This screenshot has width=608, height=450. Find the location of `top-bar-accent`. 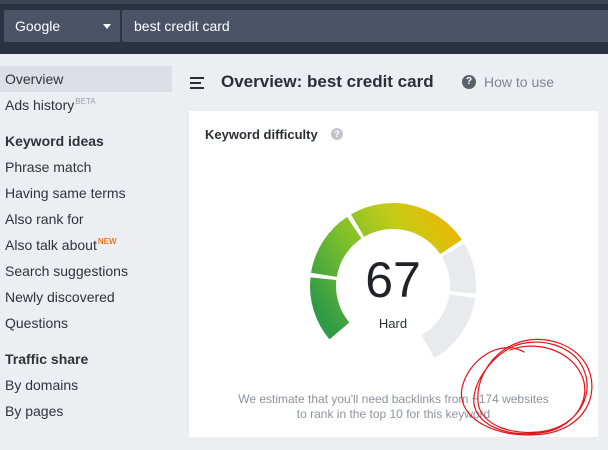

top-bar-accent is located at coordinates (304, 2).